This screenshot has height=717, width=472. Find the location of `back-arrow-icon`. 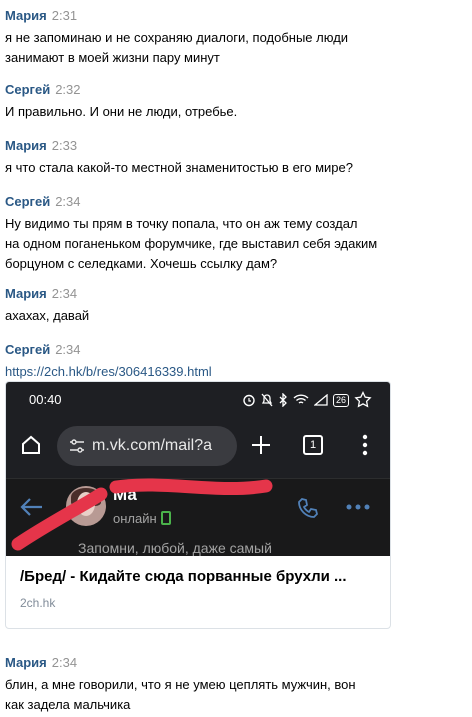

back-arrow-icon is located at coordinates (32, 509).